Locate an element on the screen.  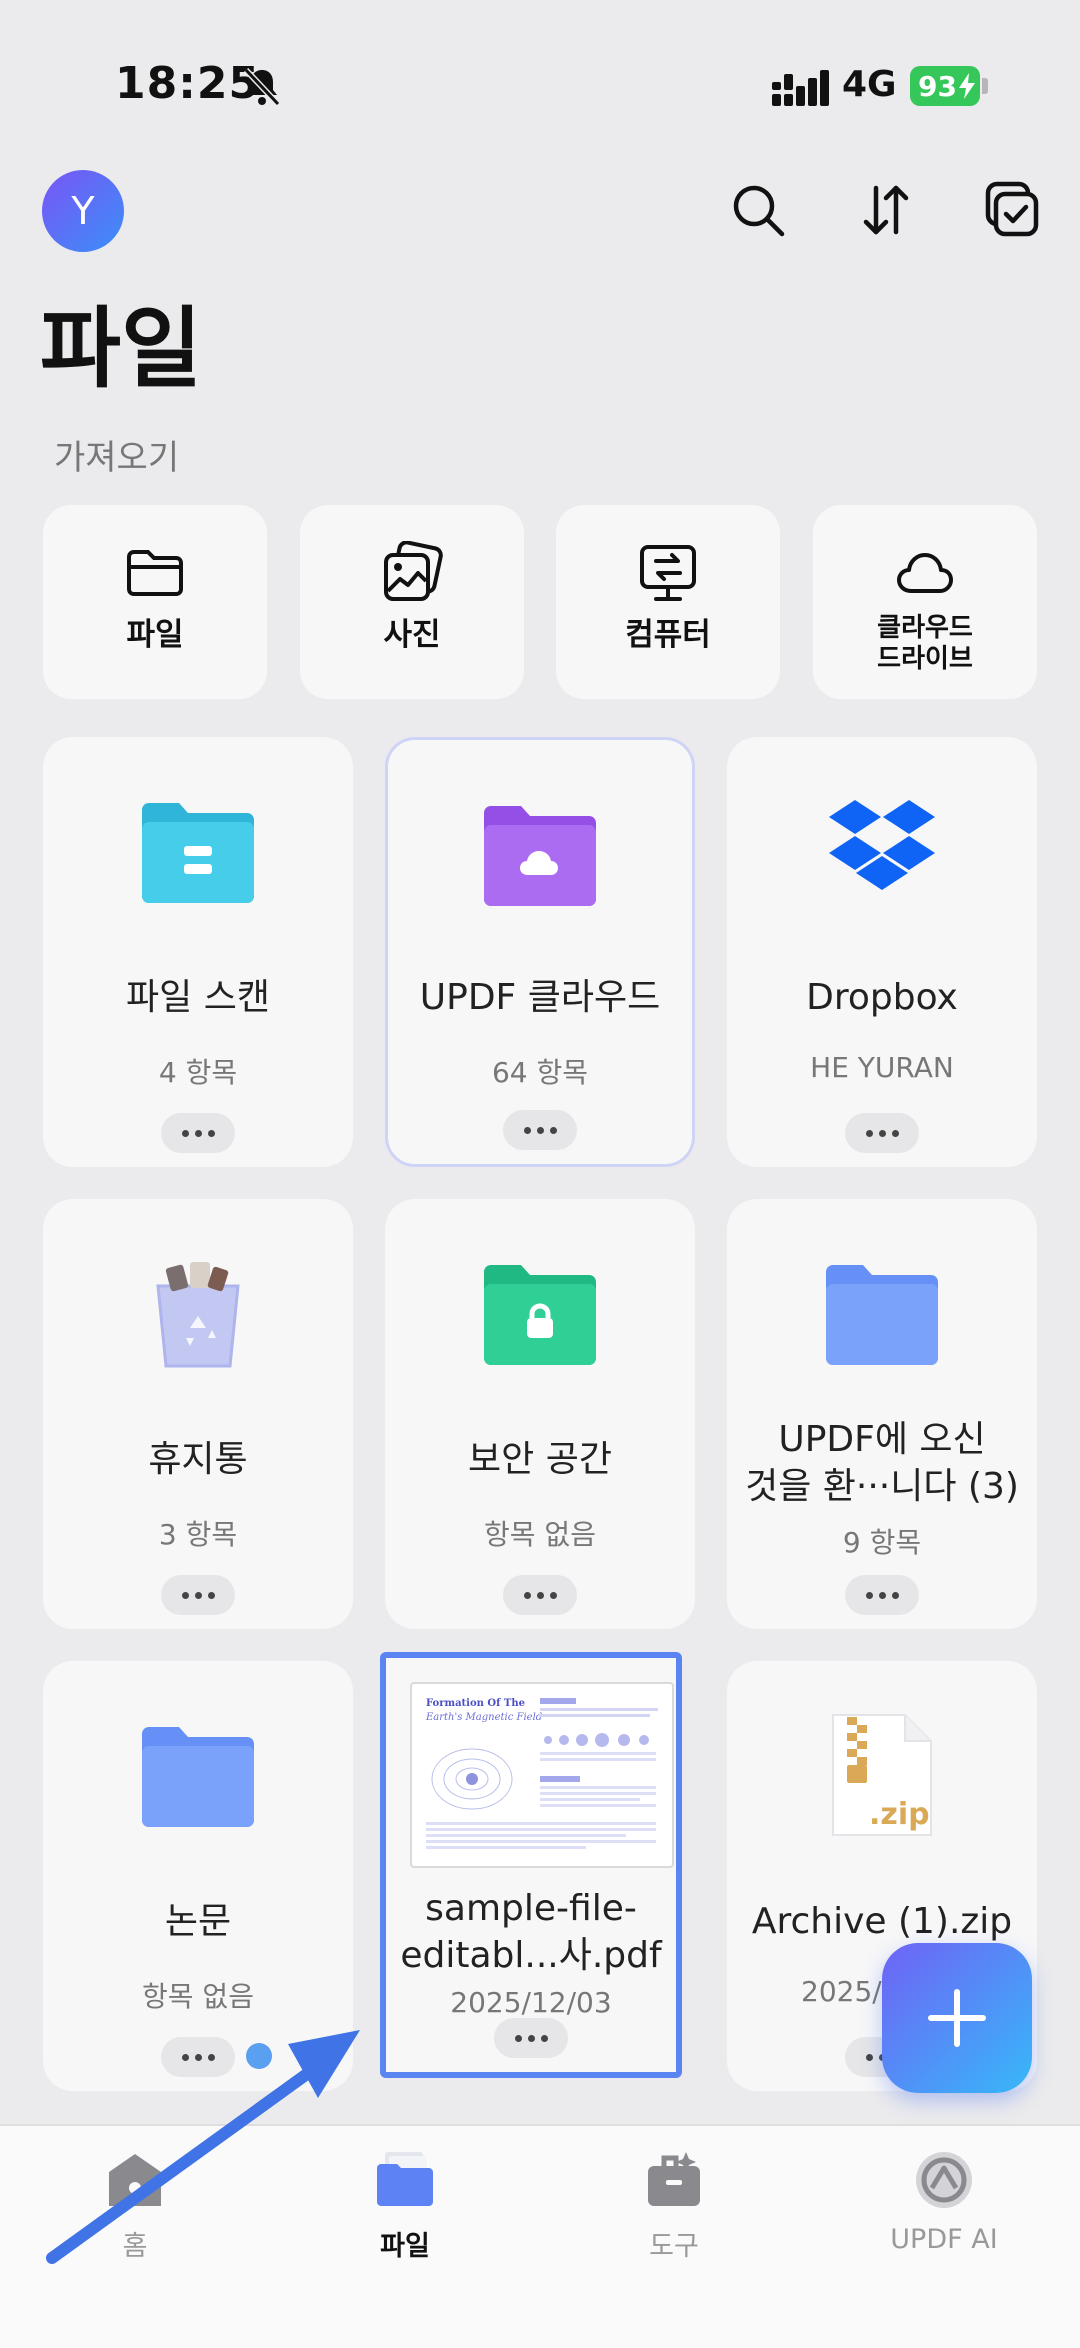
plus-icon is located at coordinates (957, 2018).